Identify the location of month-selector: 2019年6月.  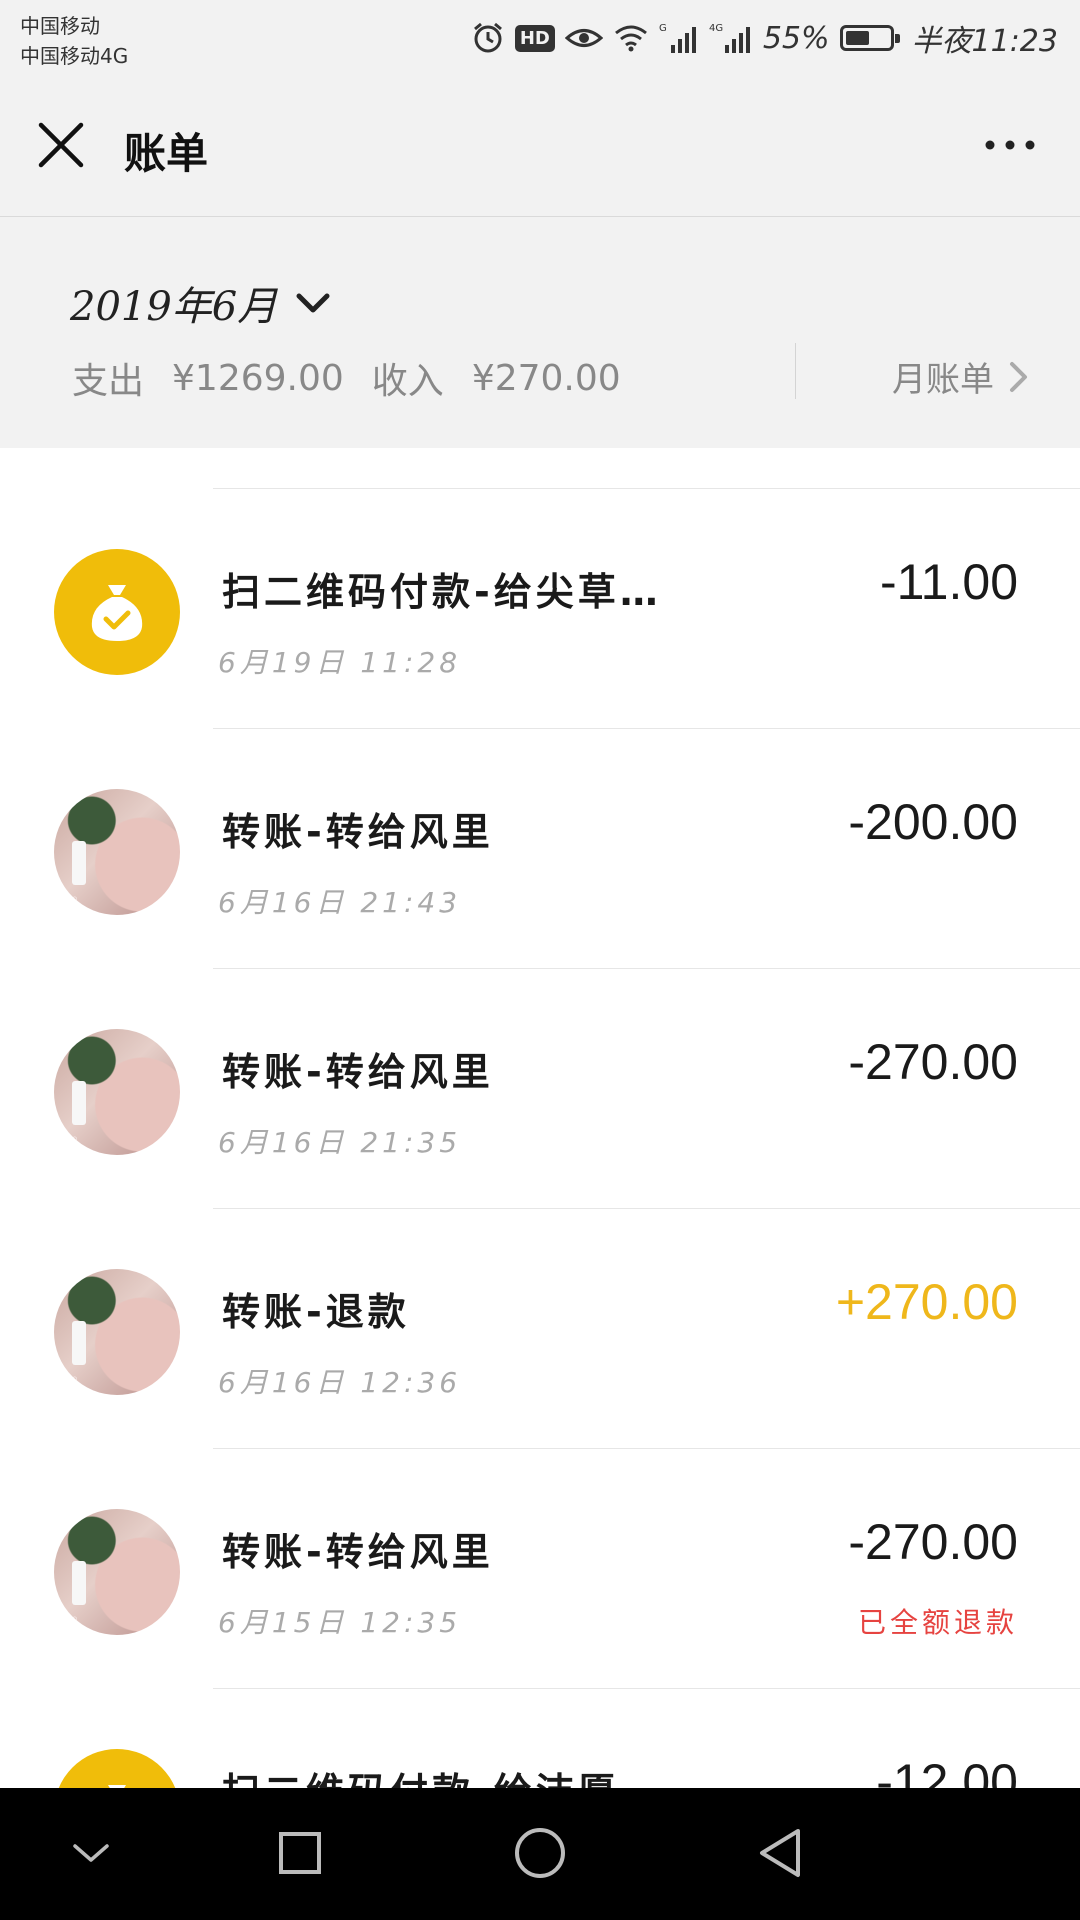
(200, 303).